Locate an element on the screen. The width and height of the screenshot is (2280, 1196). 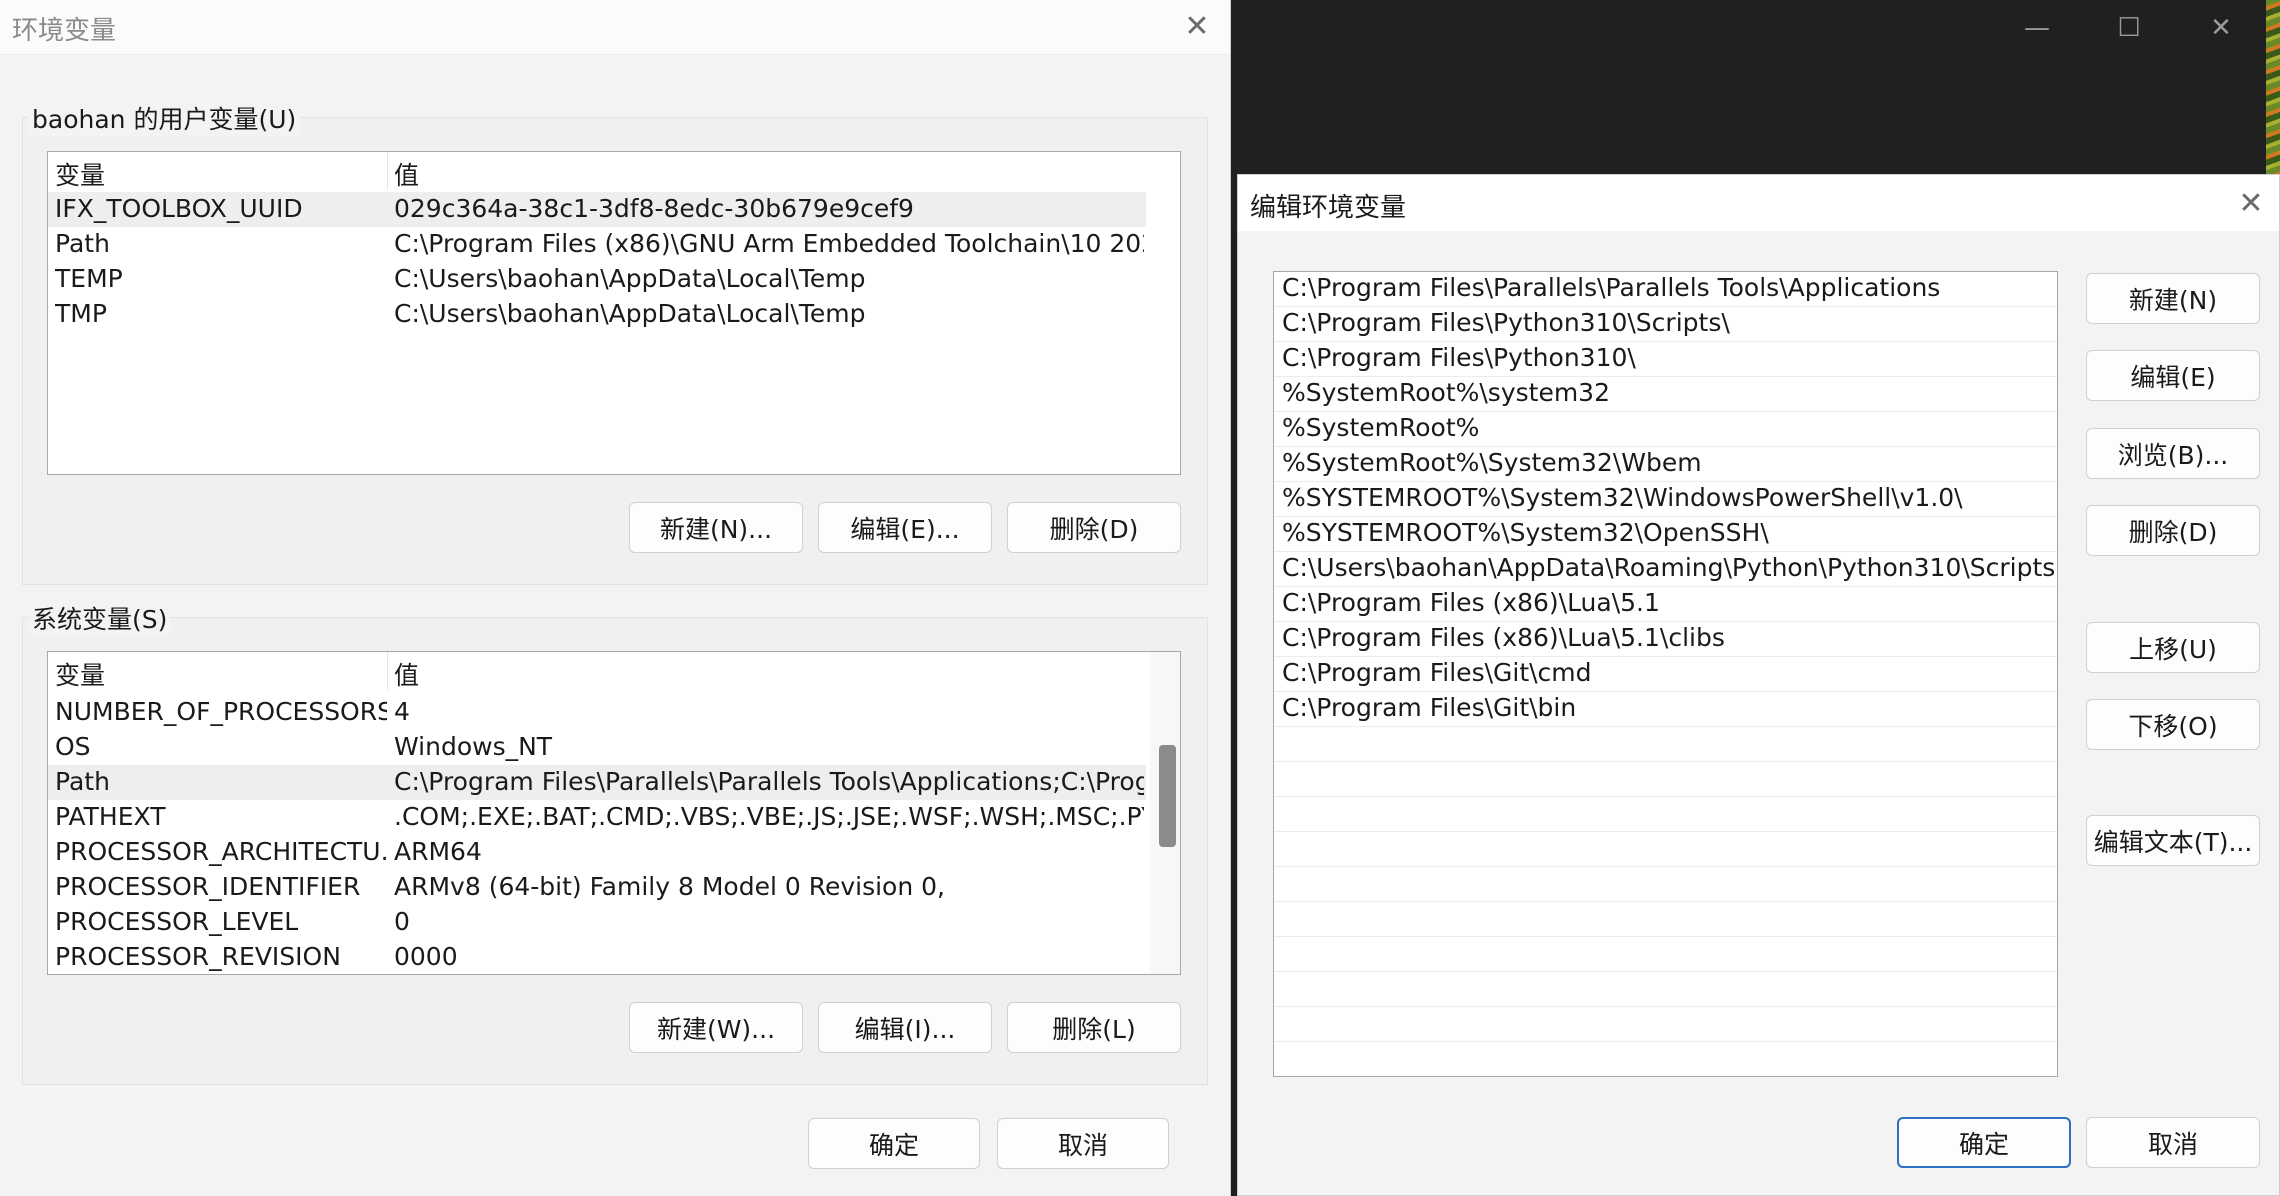
variable-name: OS is located at coordinates (73, 746).